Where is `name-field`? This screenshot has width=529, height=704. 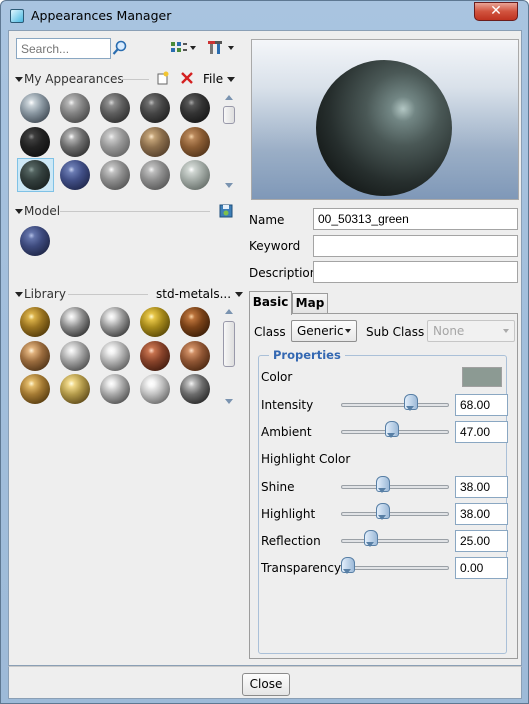
name-field is located at coordinates (415, 219).